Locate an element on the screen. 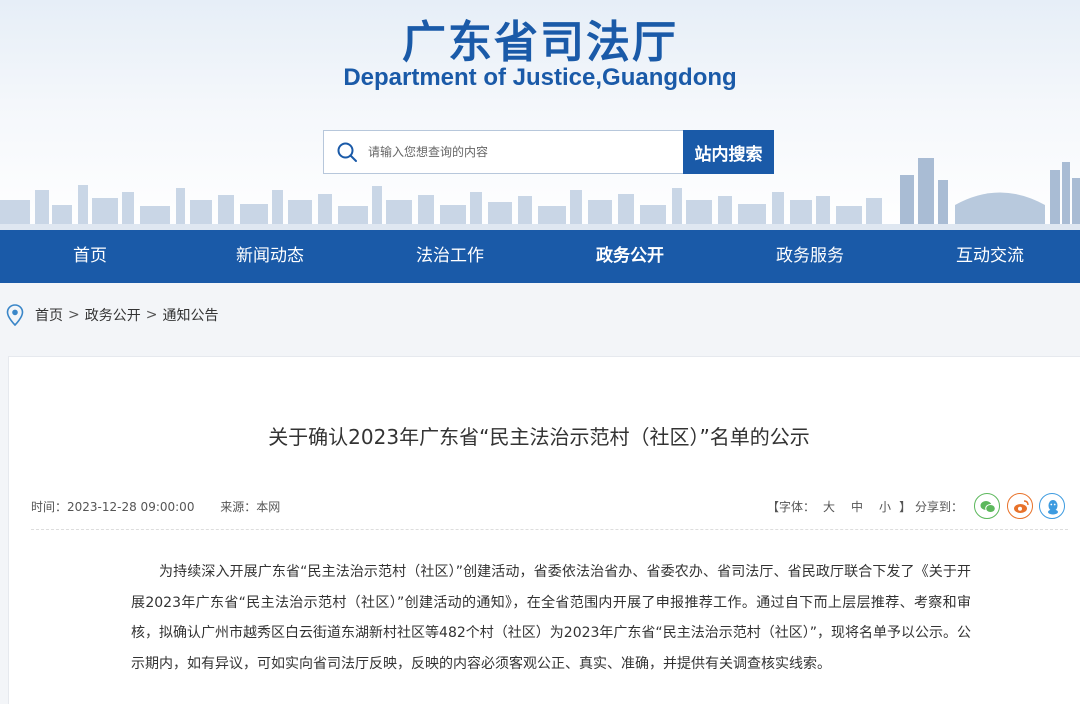 The image size is (1080, 704). nav-item-gov-services: 政务服务 is located at coordinates (810, 256).